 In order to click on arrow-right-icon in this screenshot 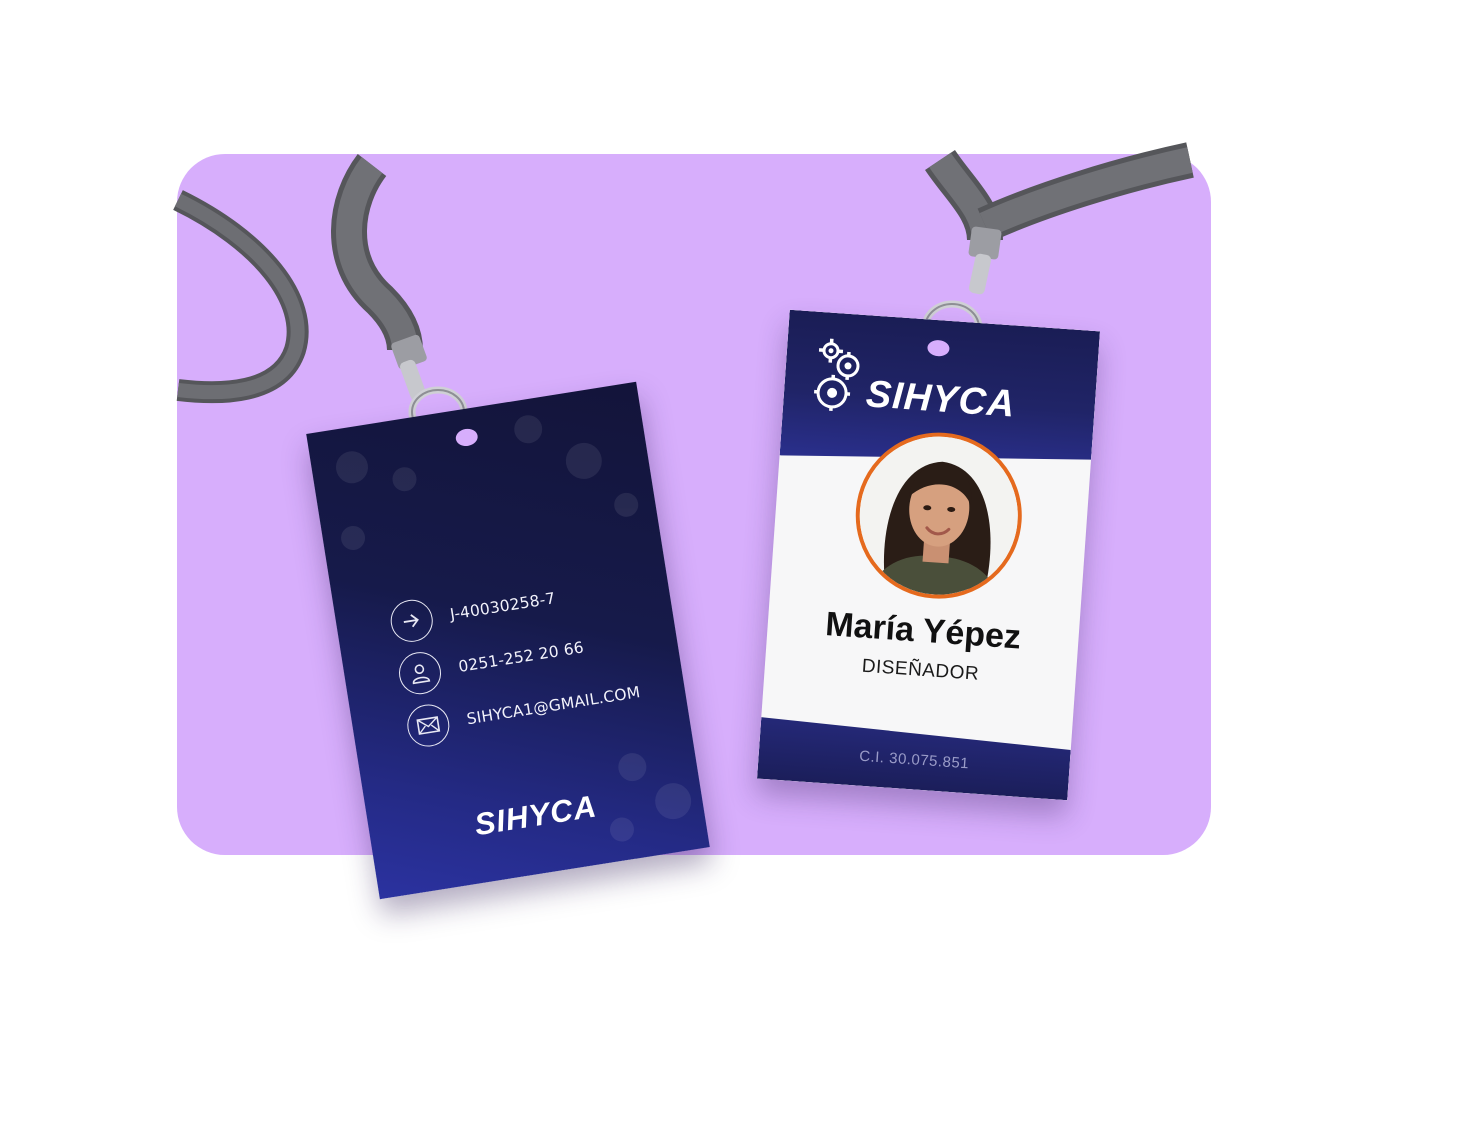, I will do `click(411, 620)`.